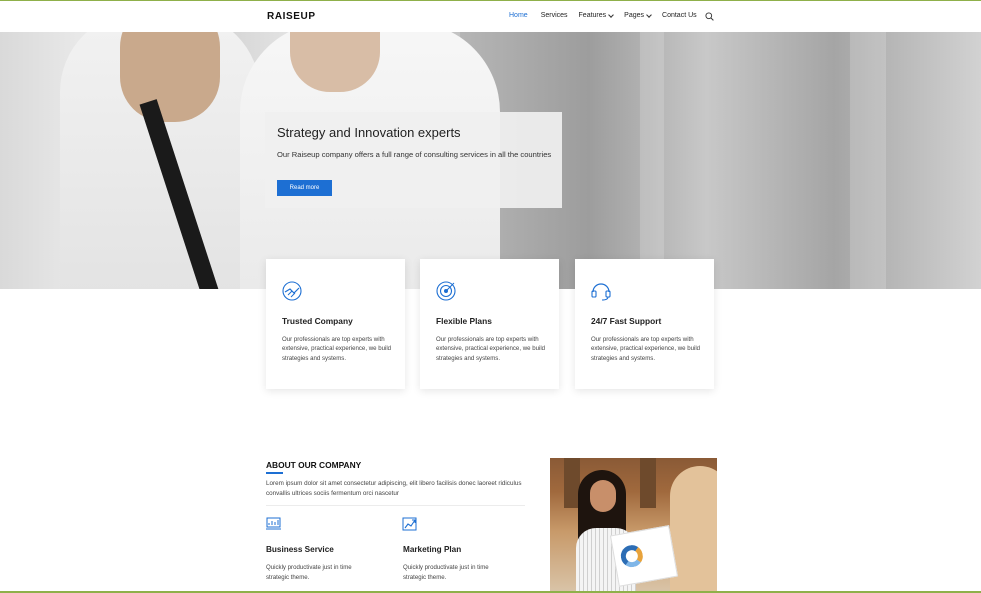  Describe the element at coordinates (603, 496) in the screenshot. I see `photo-woman-face` at that location.